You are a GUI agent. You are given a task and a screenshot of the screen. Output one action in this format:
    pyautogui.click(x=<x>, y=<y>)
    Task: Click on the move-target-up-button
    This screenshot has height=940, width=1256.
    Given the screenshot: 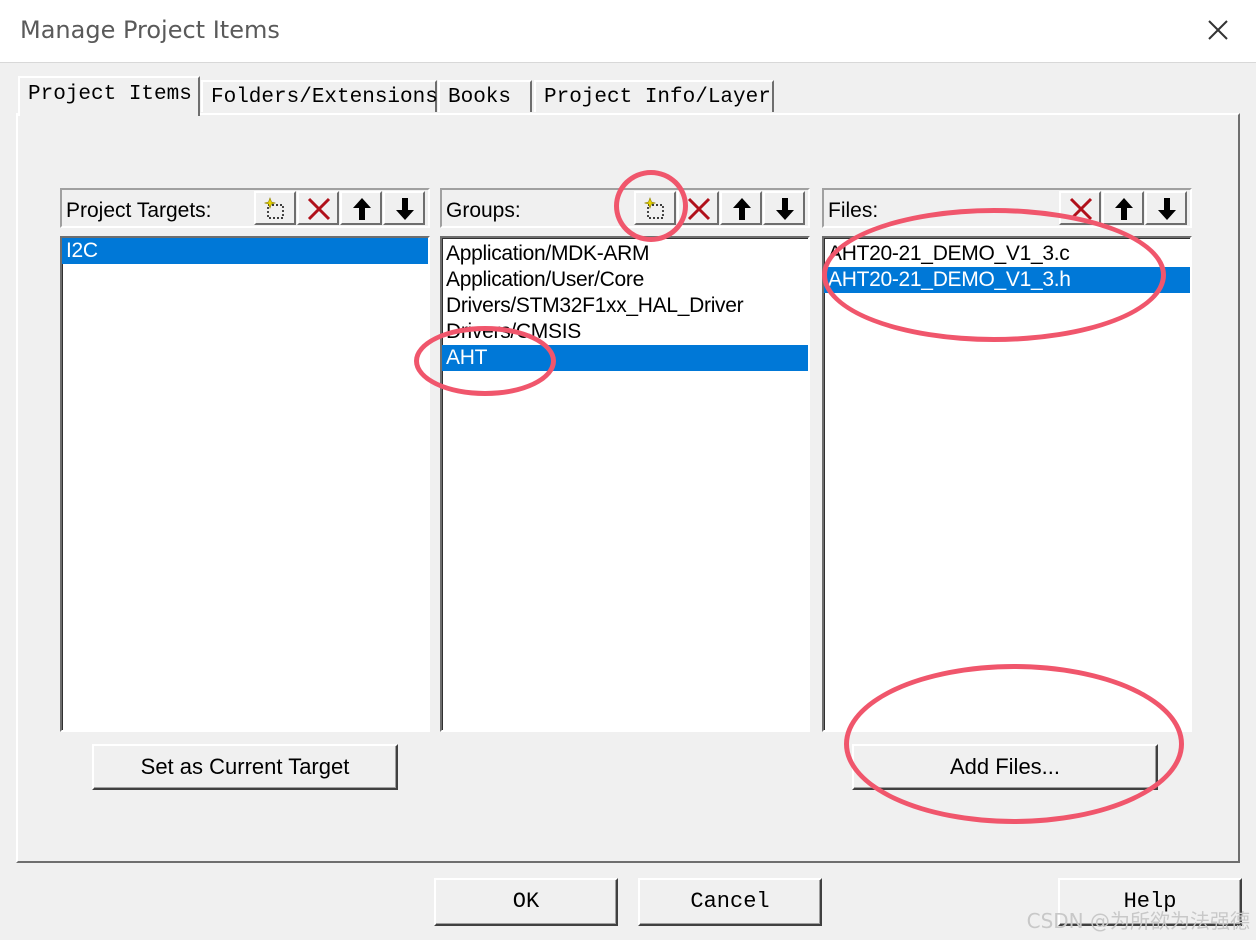 What is the action you would take?
    pyautogui.click(x=361, y=208)
    